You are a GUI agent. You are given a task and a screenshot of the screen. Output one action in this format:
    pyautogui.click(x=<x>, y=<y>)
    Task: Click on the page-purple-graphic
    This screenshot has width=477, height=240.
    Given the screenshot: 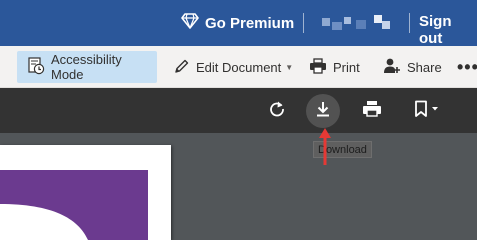 What is the action you would take?
    pyautogui.click(x=74, y=205)
    